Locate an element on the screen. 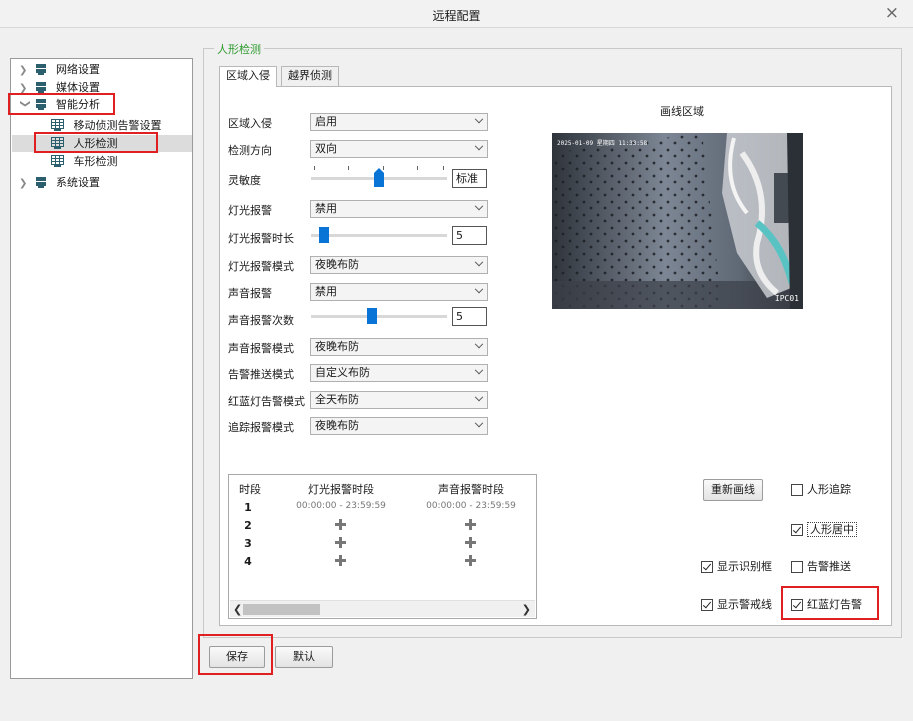  scroll-right-icon: ❯ is located at coordinates (526, 609).